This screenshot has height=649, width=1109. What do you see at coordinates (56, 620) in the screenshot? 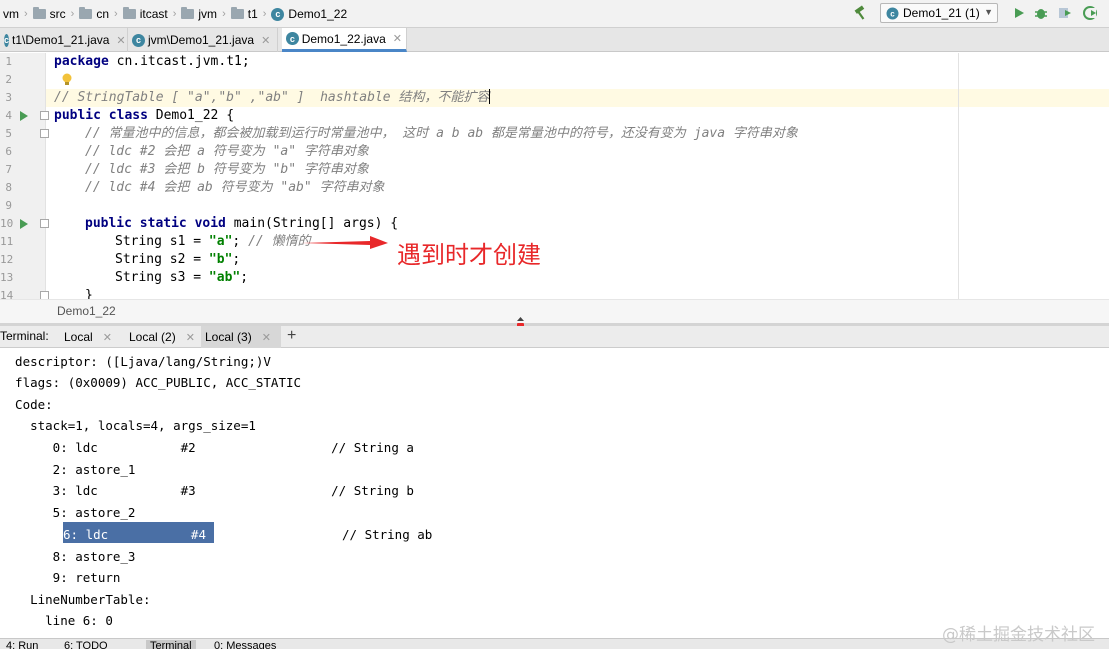
I see `terminal-line: line 6: 0` at bounding box center [56, 620].